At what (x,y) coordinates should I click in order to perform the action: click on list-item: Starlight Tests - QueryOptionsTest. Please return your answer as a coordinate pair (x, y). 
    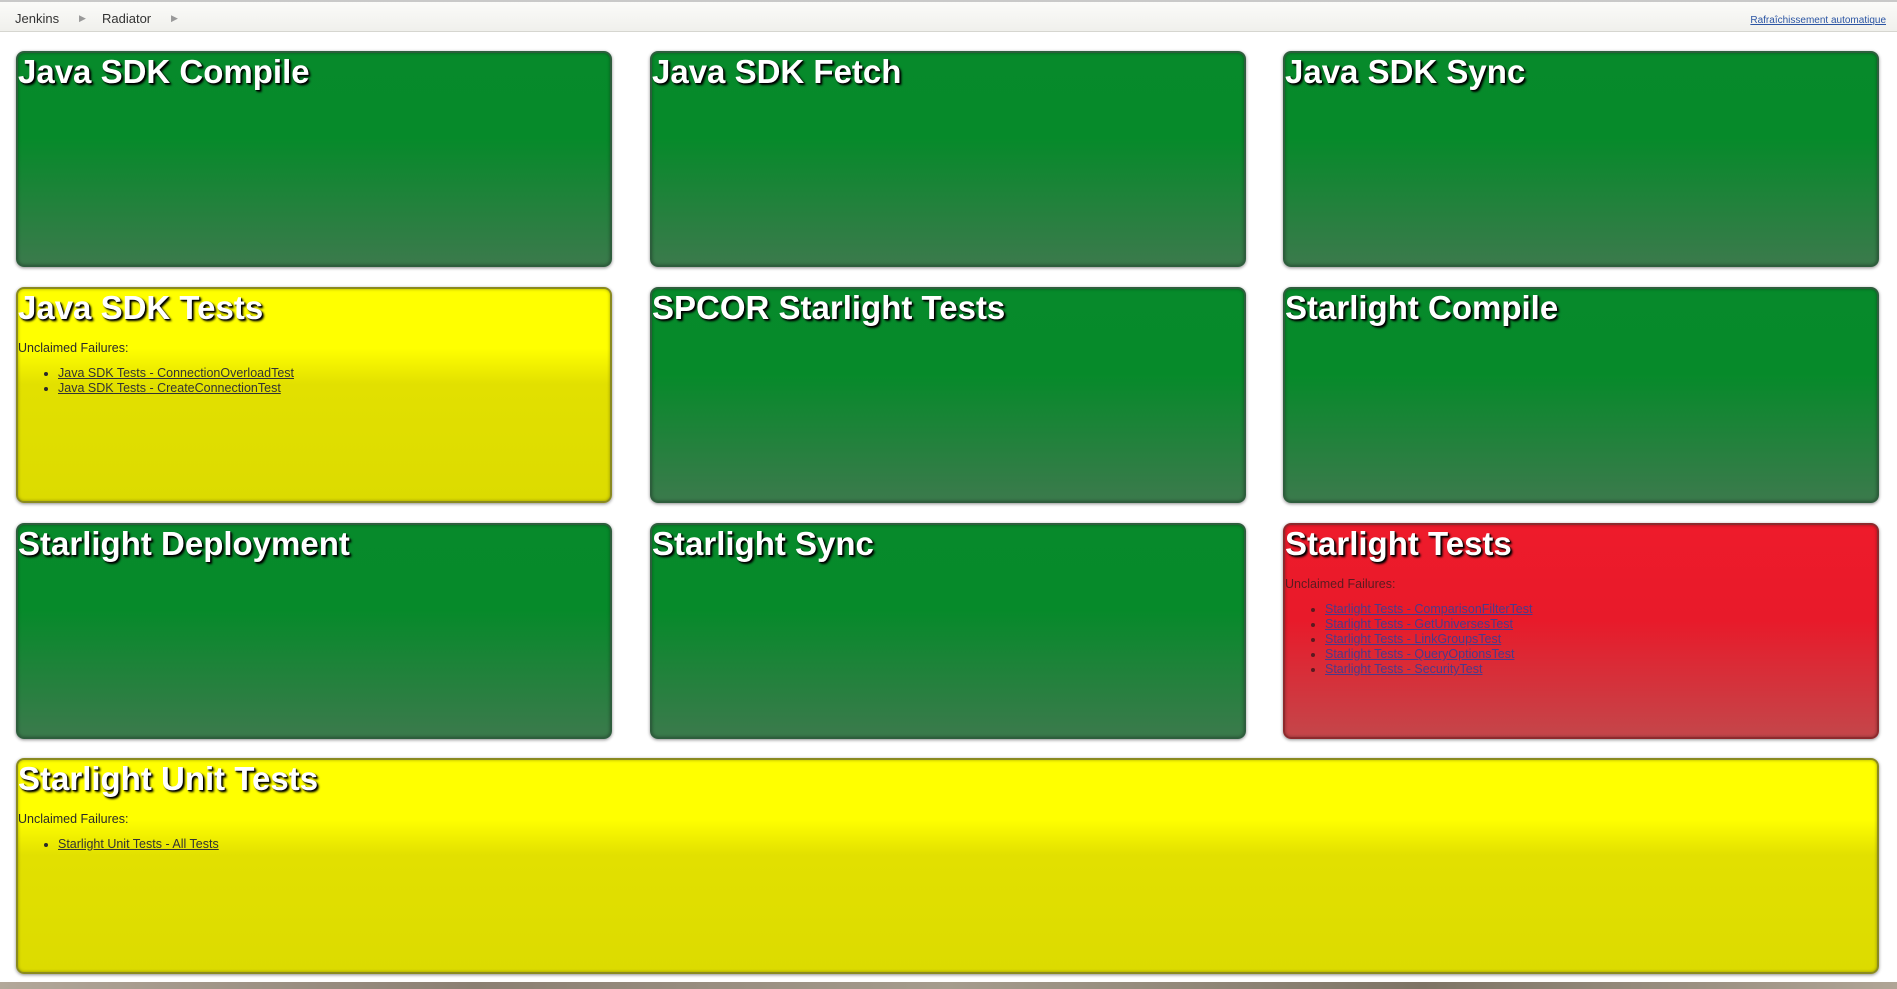
    Looking at the image, I should click on (1428, 654).